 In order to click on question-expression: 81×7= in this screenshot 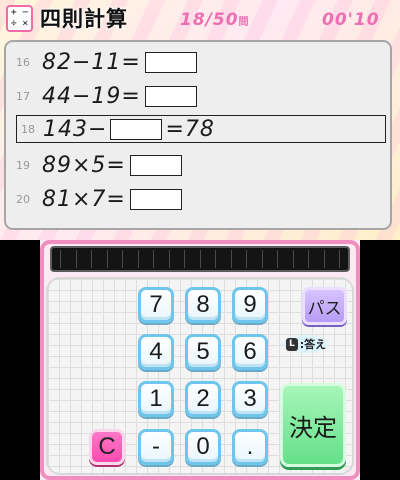, I will do `click(84, 199)`.